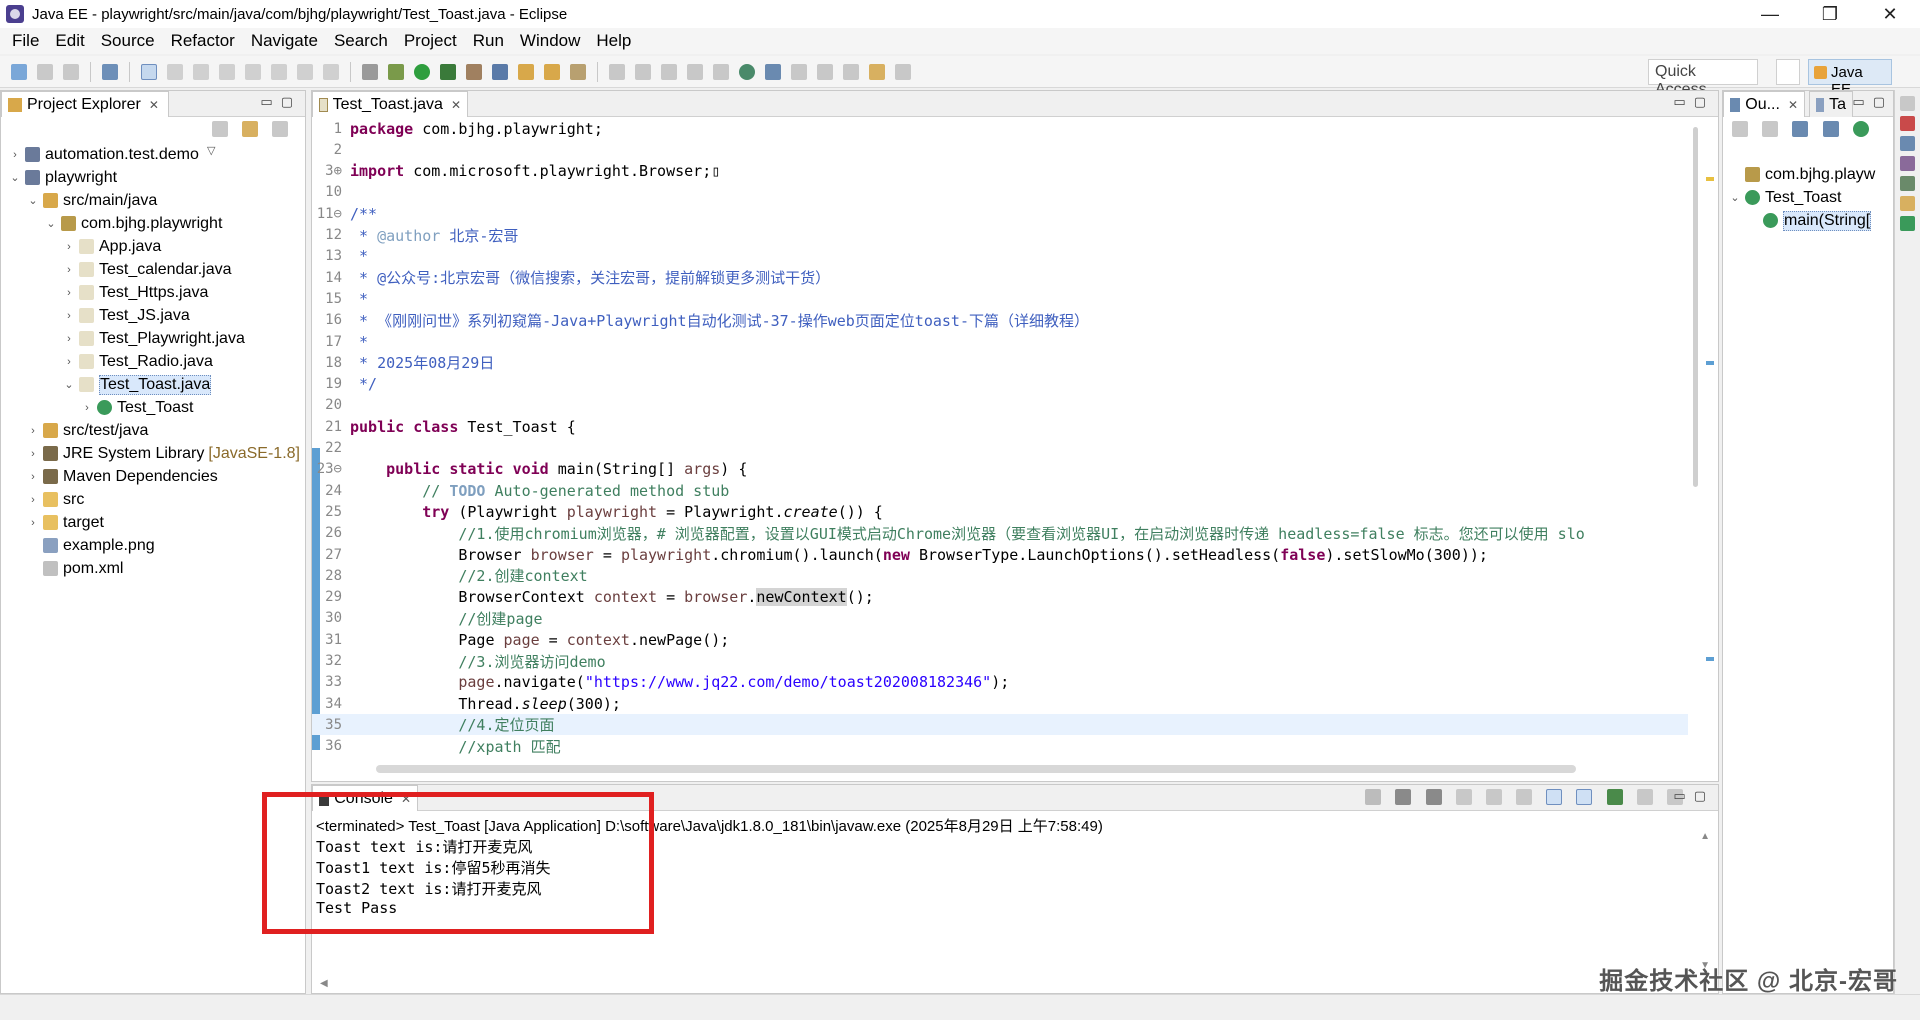 Image resolution: width=1920 pixels, height=1020 pixels. Describe the element at coordinates (87, 430) in the screenshot. I see `tree-item: › src/test/java` at that location.